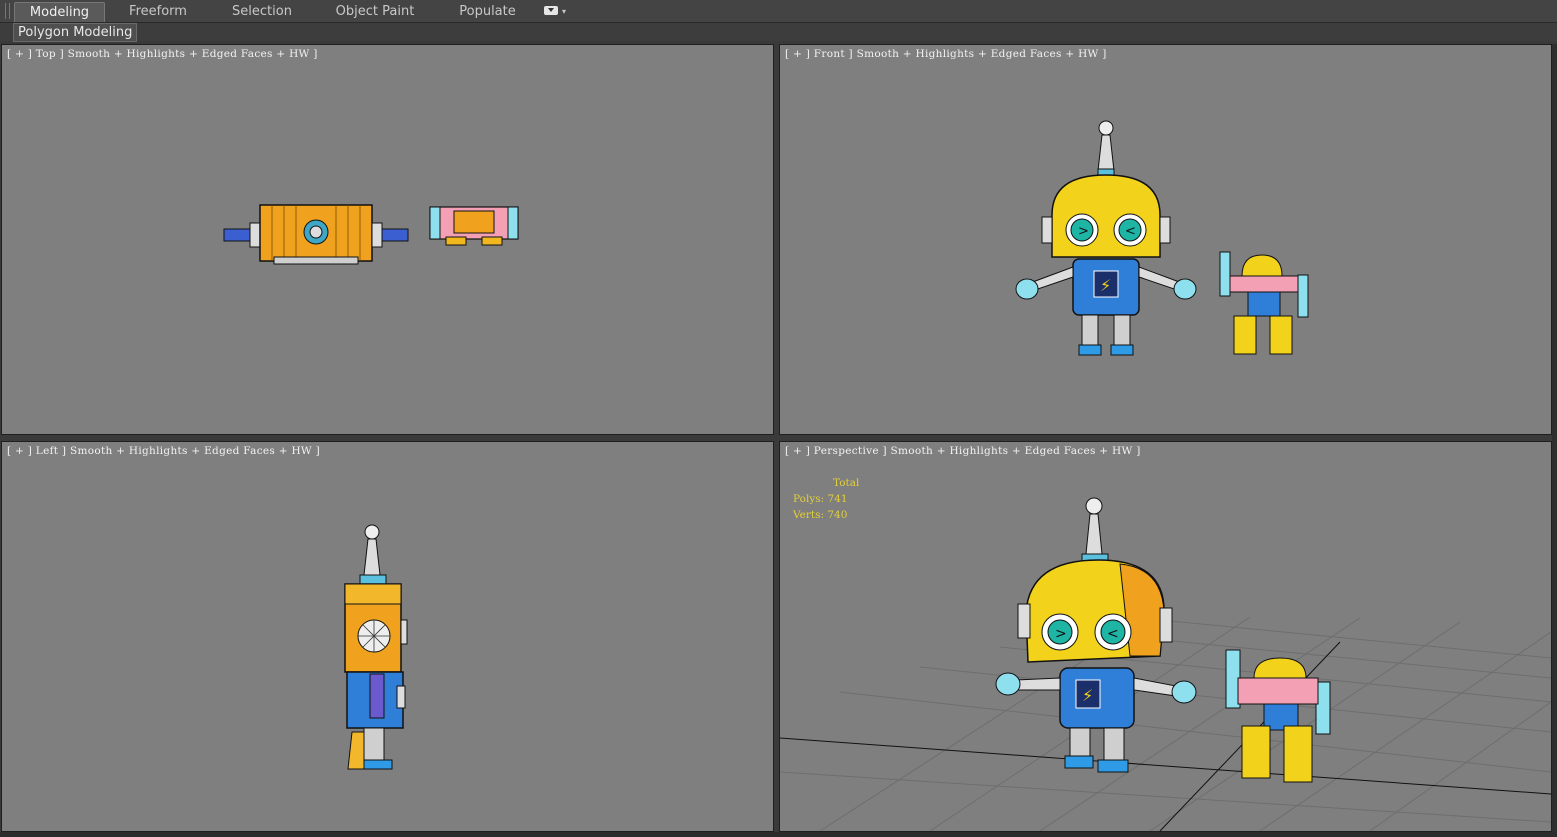  What do you see at coordinates (1162, 238) in the screenshot?
I see `front-view-scene: > < ⚡` at bounding box center [1162, 238].